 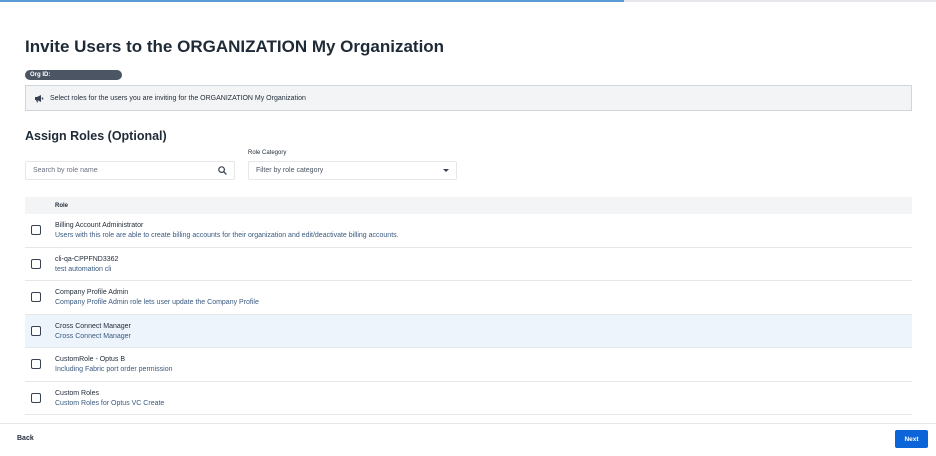 I want to click on role-category-value: Filter by role category, so click(x=290, y=170).